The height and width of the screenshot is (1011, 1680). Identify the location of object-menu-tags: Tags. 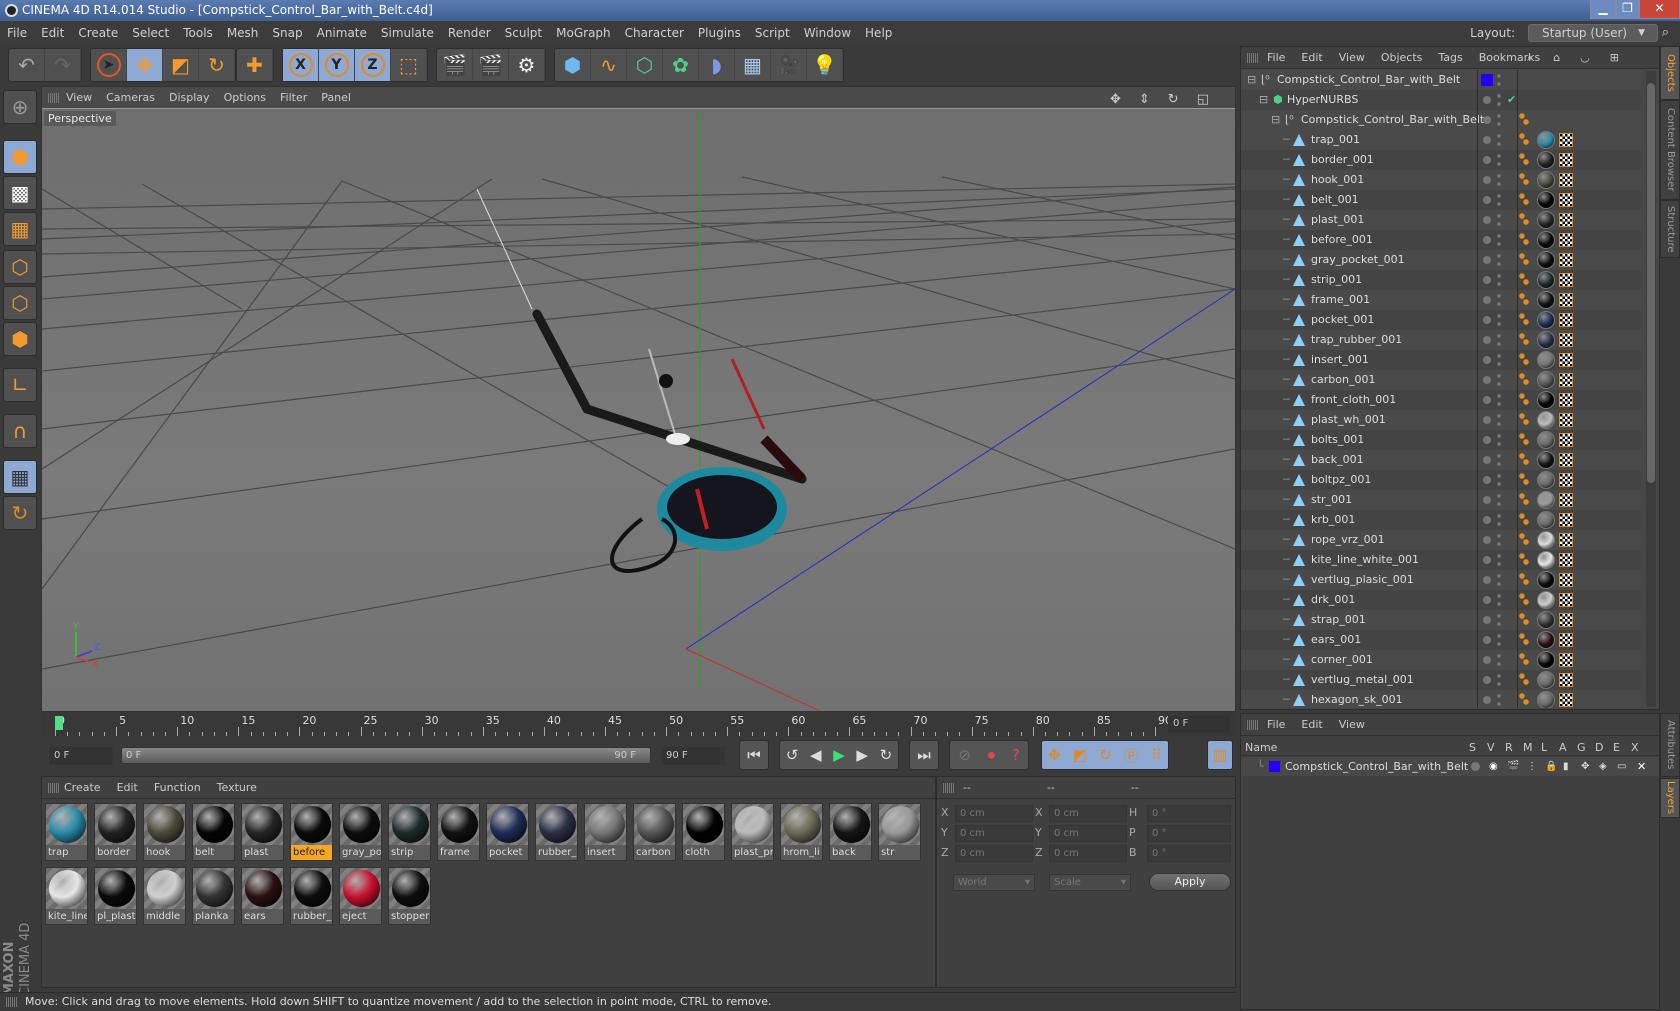
(1450, 57).